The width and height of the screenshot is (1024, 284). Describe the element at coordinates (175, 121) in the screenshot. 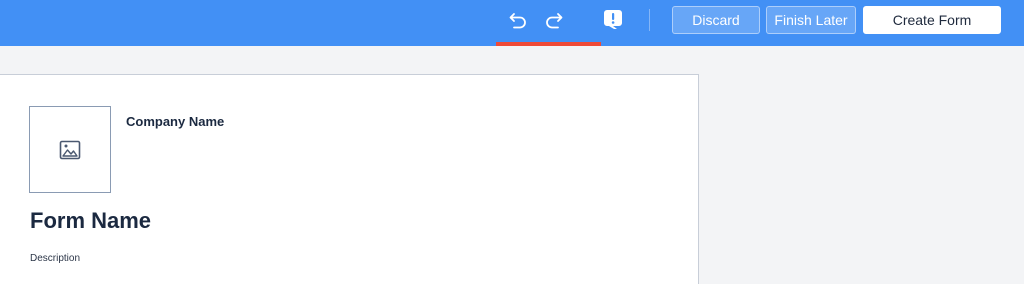

I see `company-name: Company Name` at that location.